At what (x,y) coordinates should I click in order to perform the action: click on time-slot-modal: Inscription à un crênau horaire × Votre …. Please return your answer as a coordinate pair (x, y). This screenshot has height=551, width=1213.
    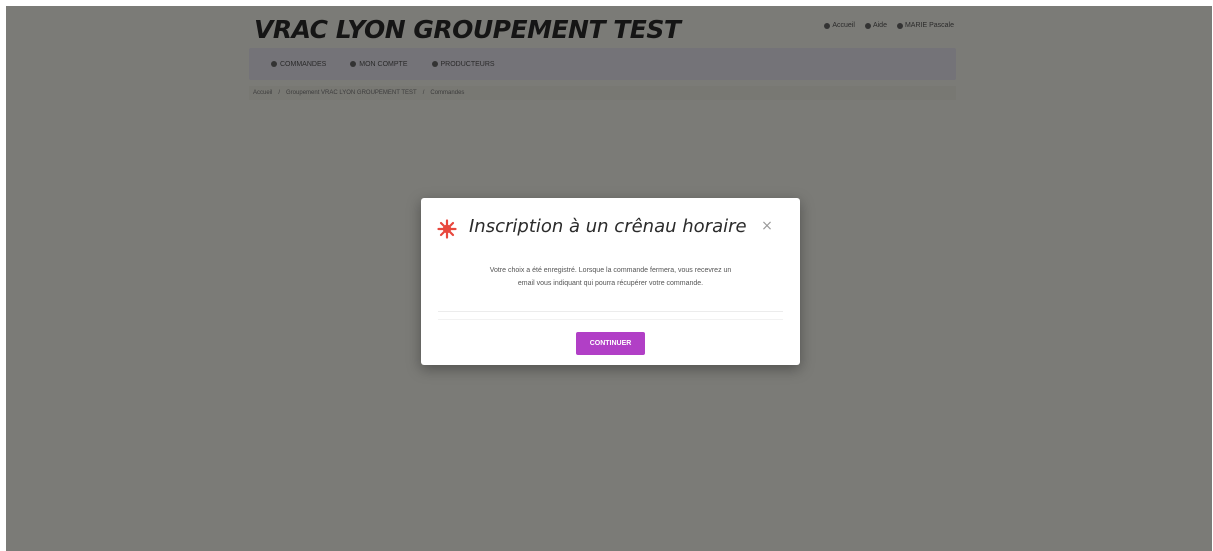
    Looking at the image, I should click on (610, 281).